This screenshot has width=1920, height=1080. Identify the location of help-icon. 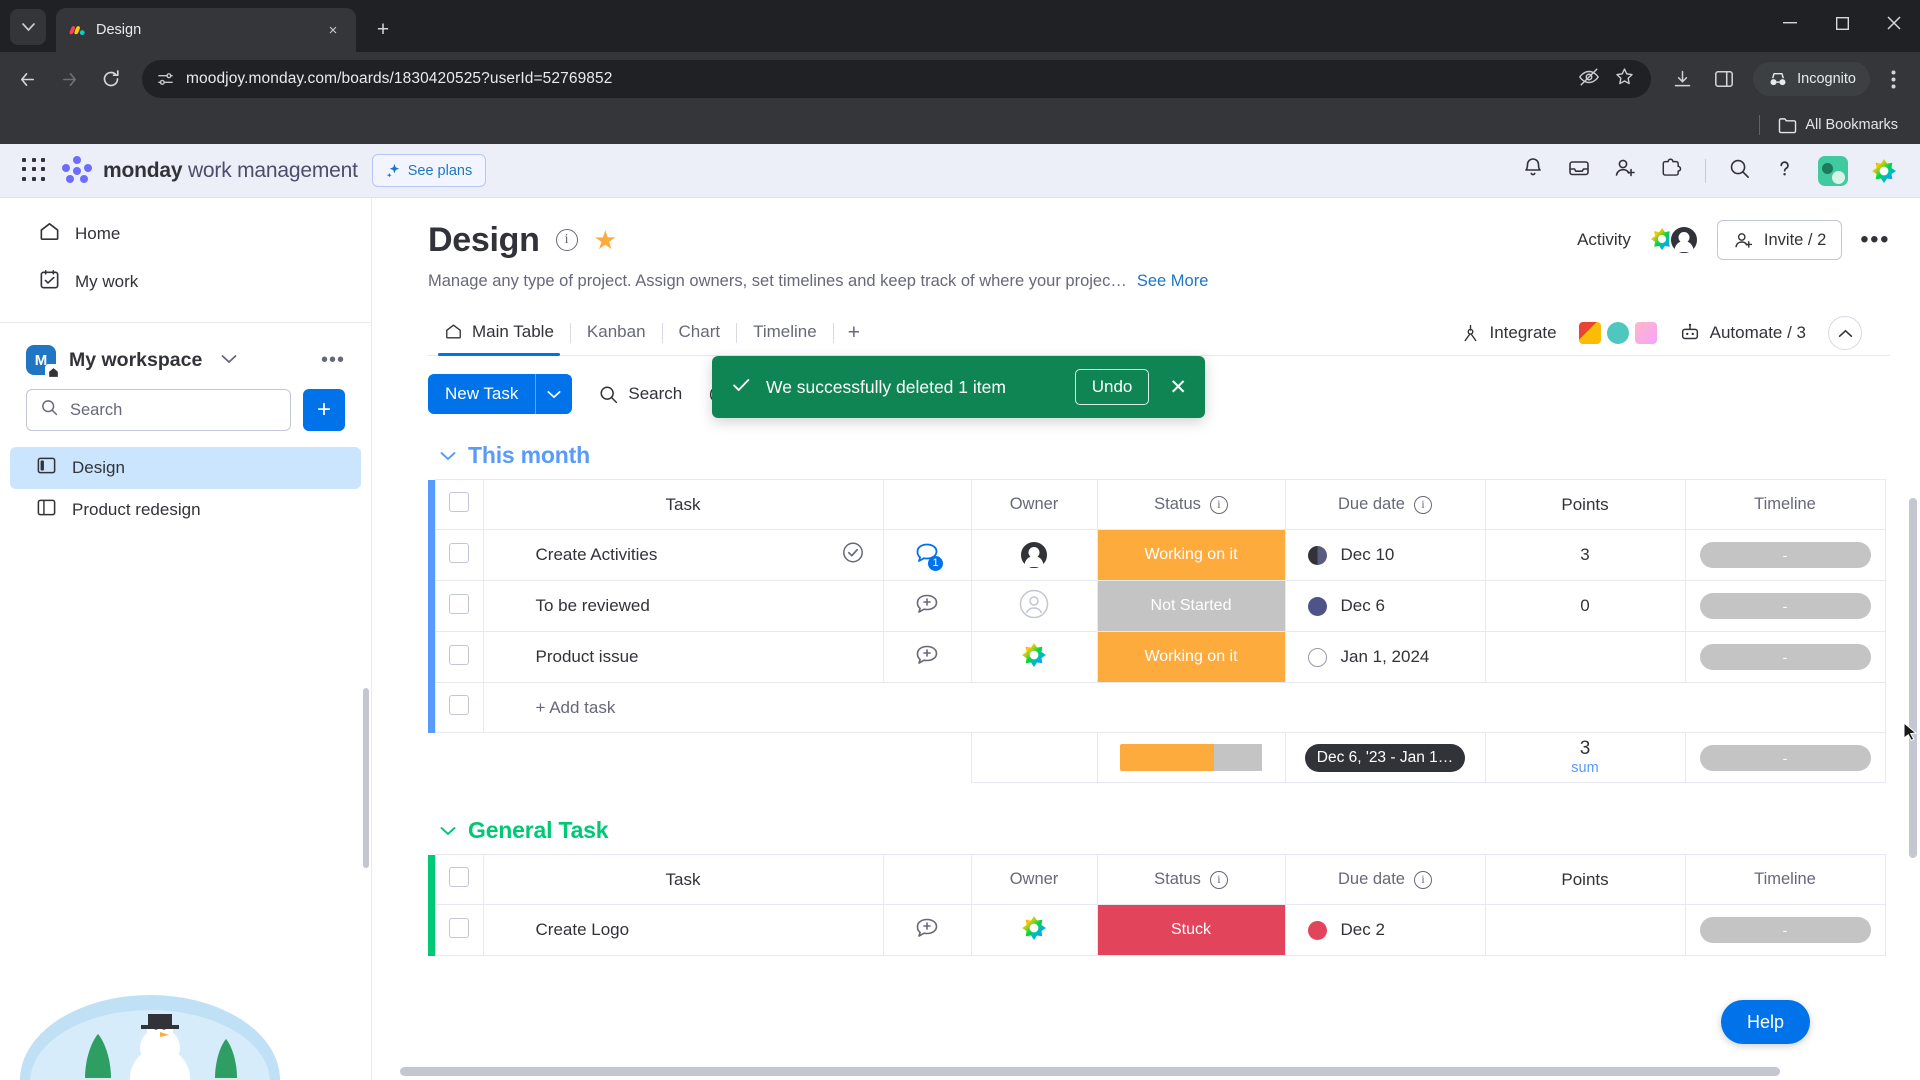
(1784, 171).